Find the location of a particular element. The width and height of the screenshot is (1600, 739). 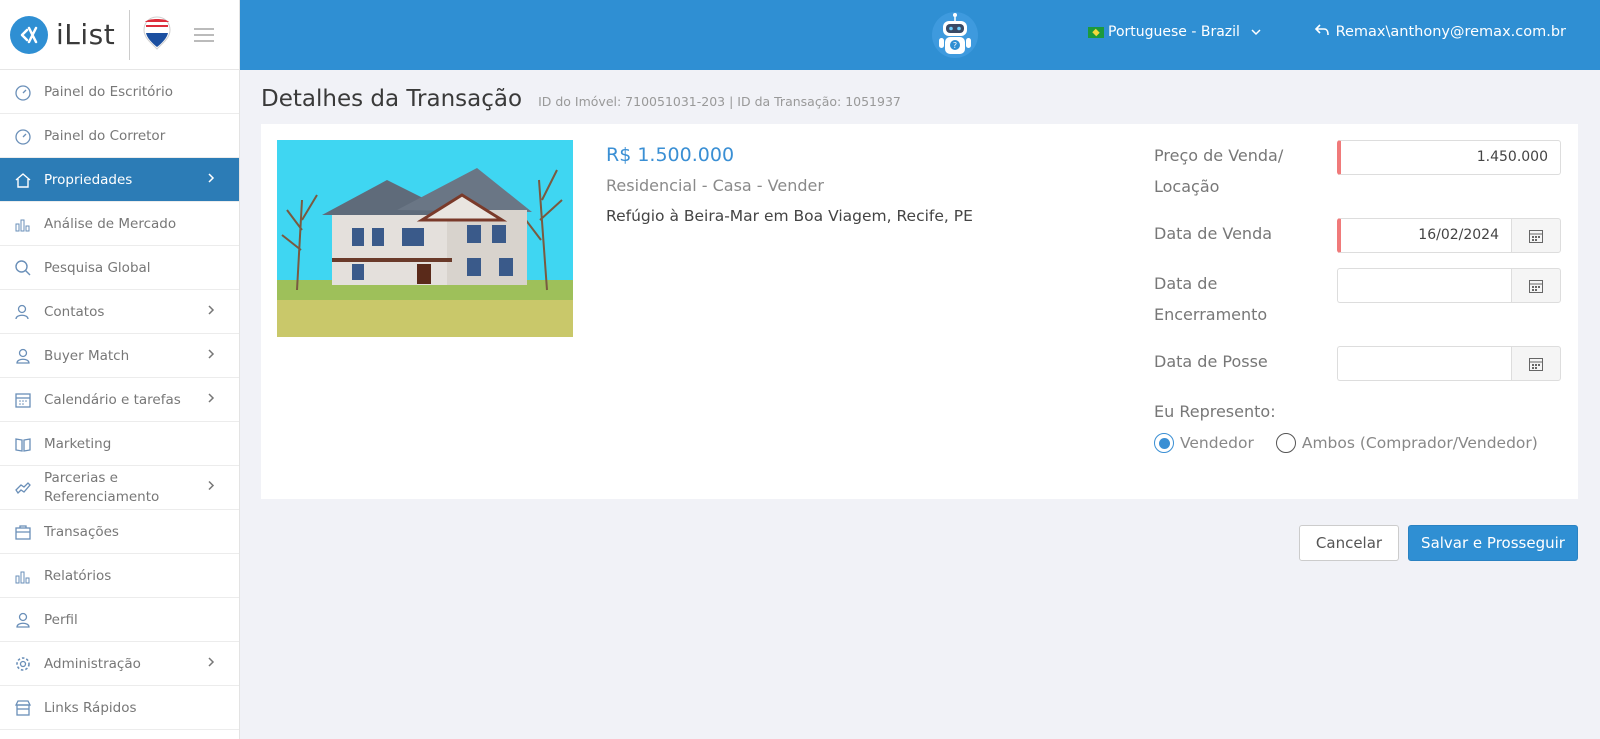

sidebar-item-parcerias: Parcerias e Referenciamento is located at coordinates (119, 488).